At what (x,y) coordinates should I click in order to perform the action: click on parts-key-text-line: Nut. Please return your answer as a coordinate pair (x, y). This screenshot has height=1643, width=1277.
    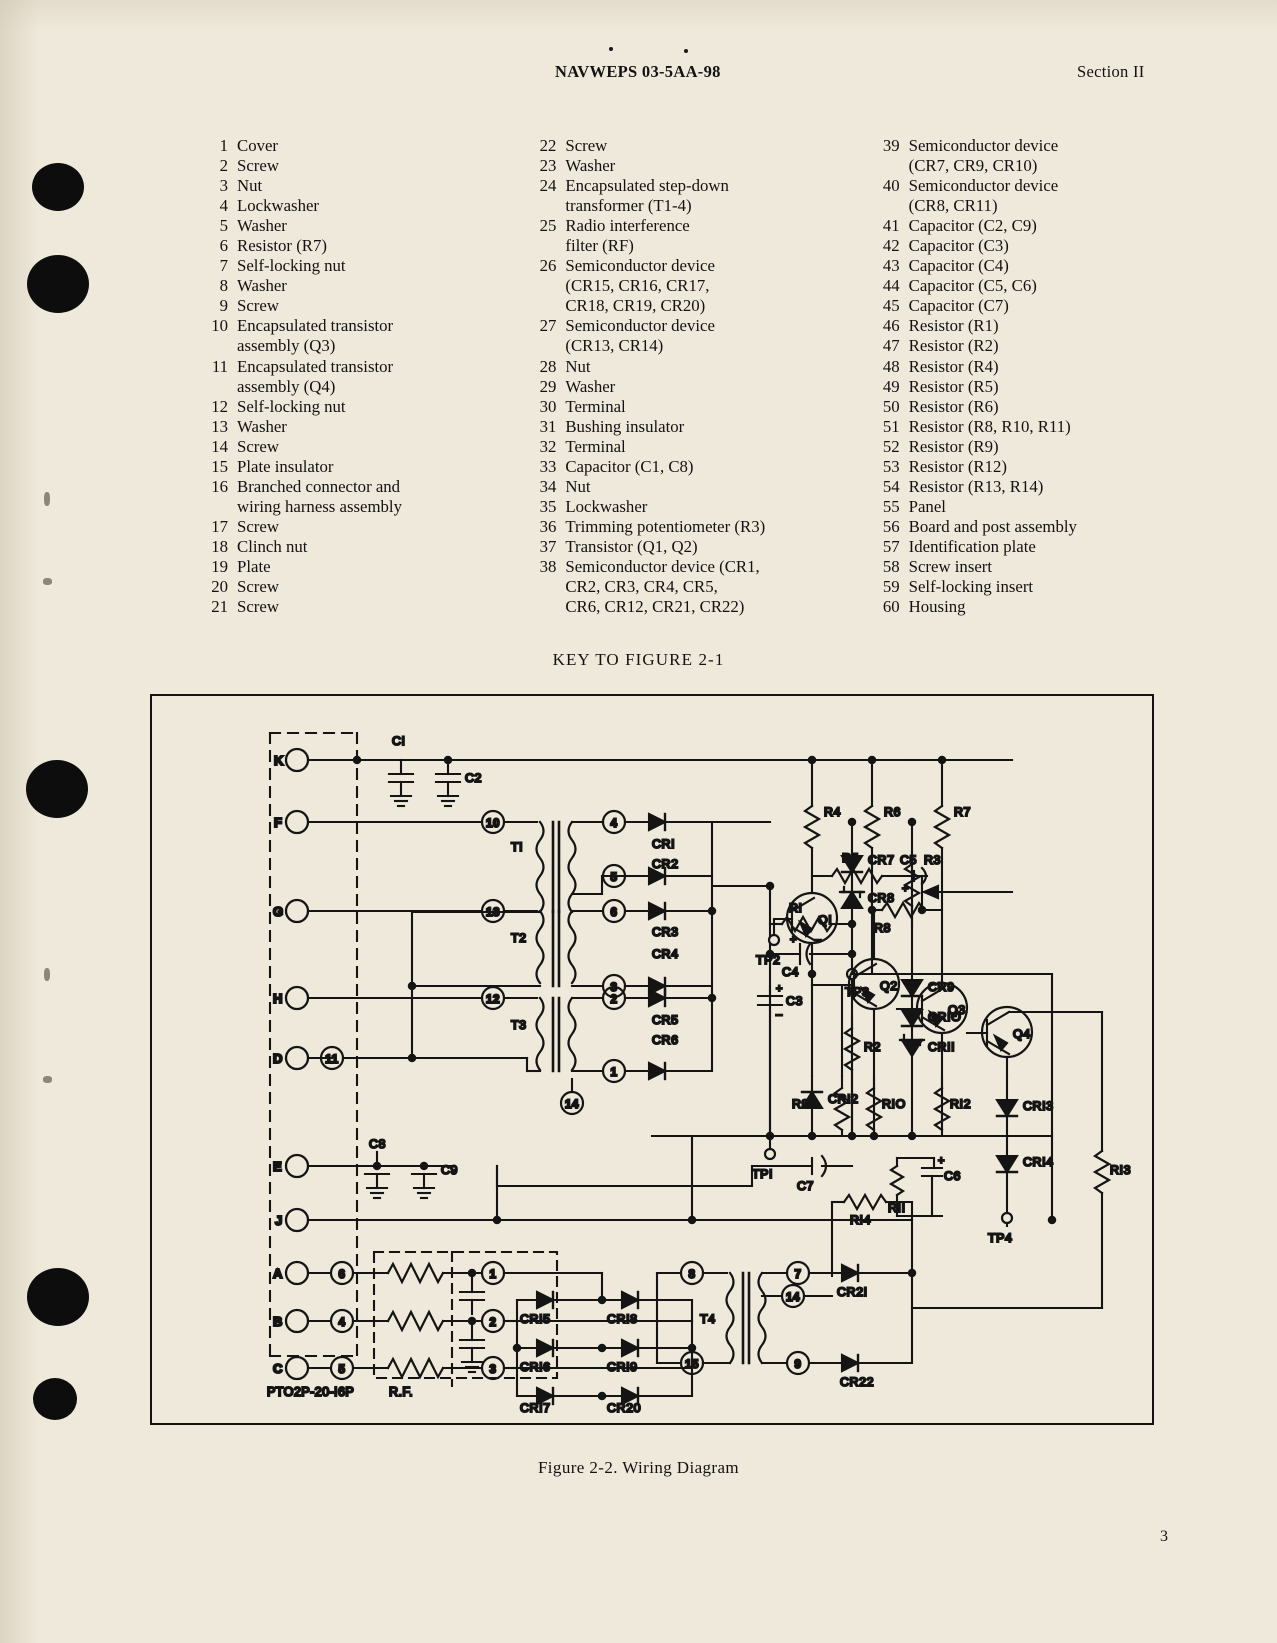
    Looking at the image, I should click on (578, 486).